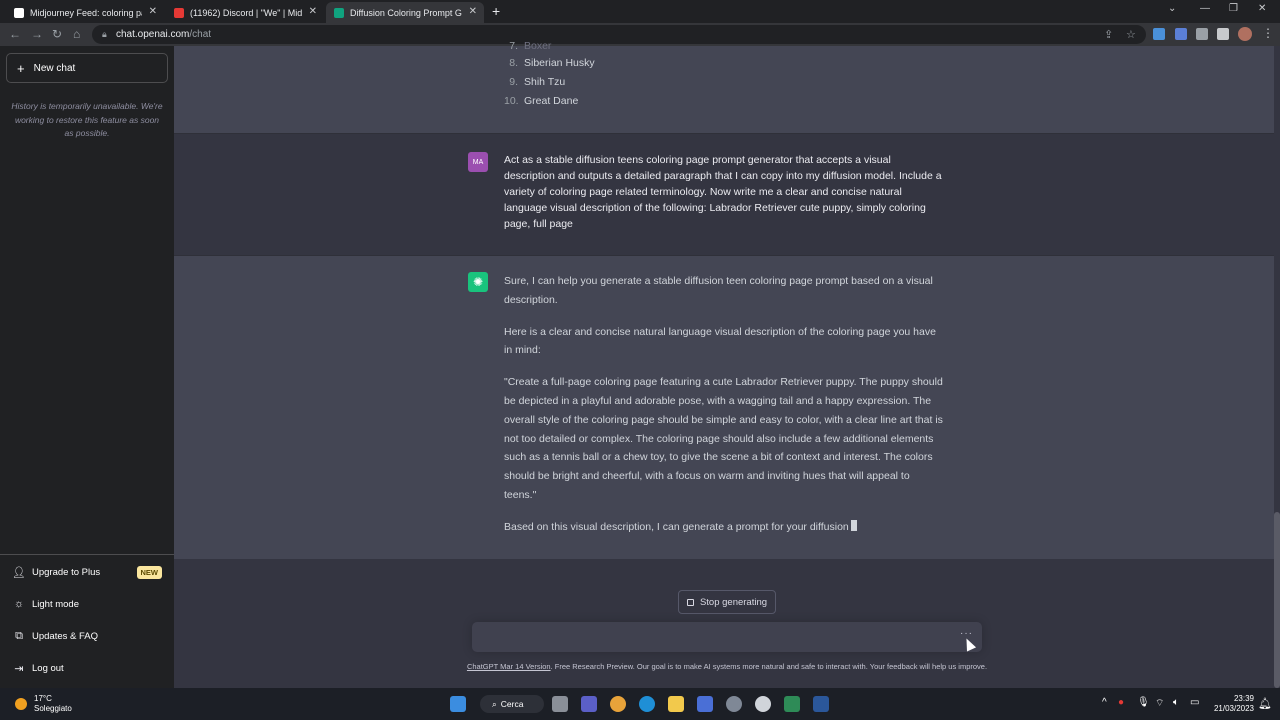  I want to click on tab-midjourney: Midjourney Feed: coloring page ✕, so click(85, 12).